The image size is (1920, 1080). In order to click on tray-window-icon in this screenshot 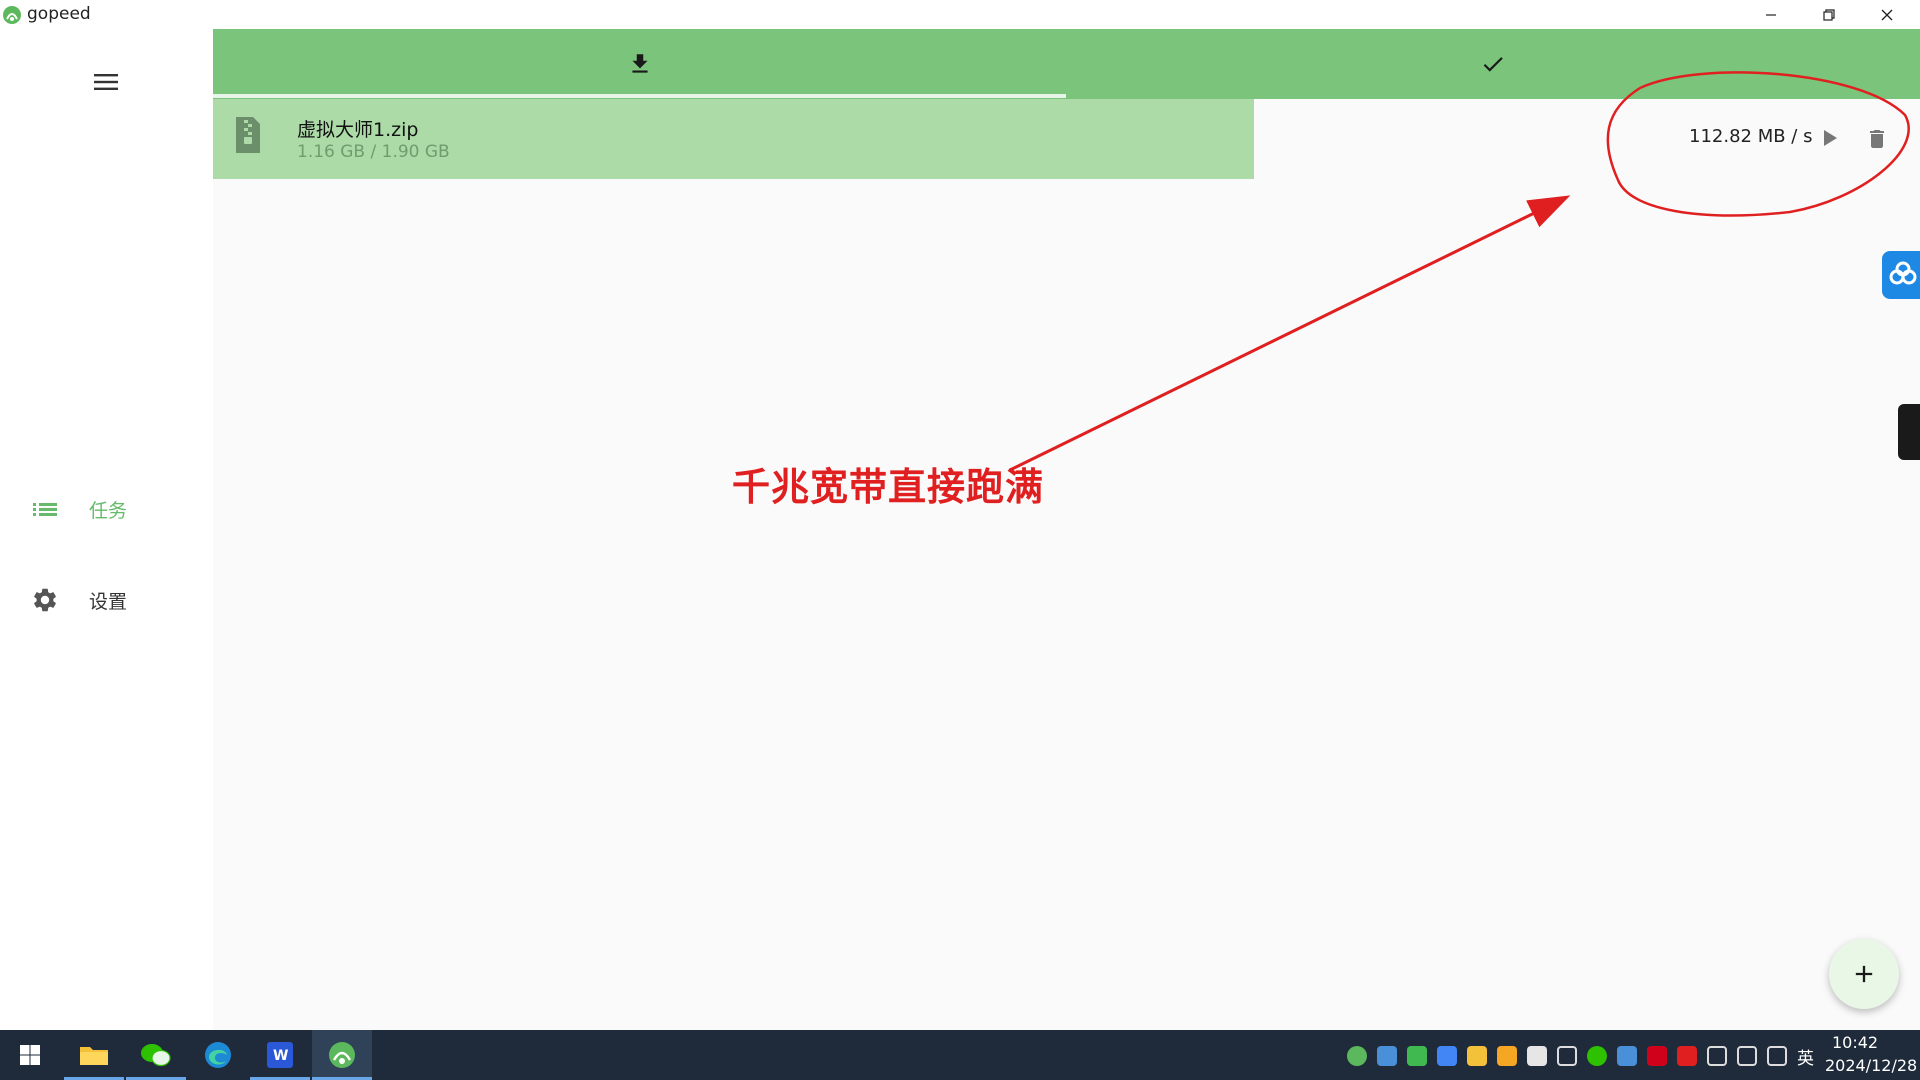, I will do `click(1567, 1056)`.